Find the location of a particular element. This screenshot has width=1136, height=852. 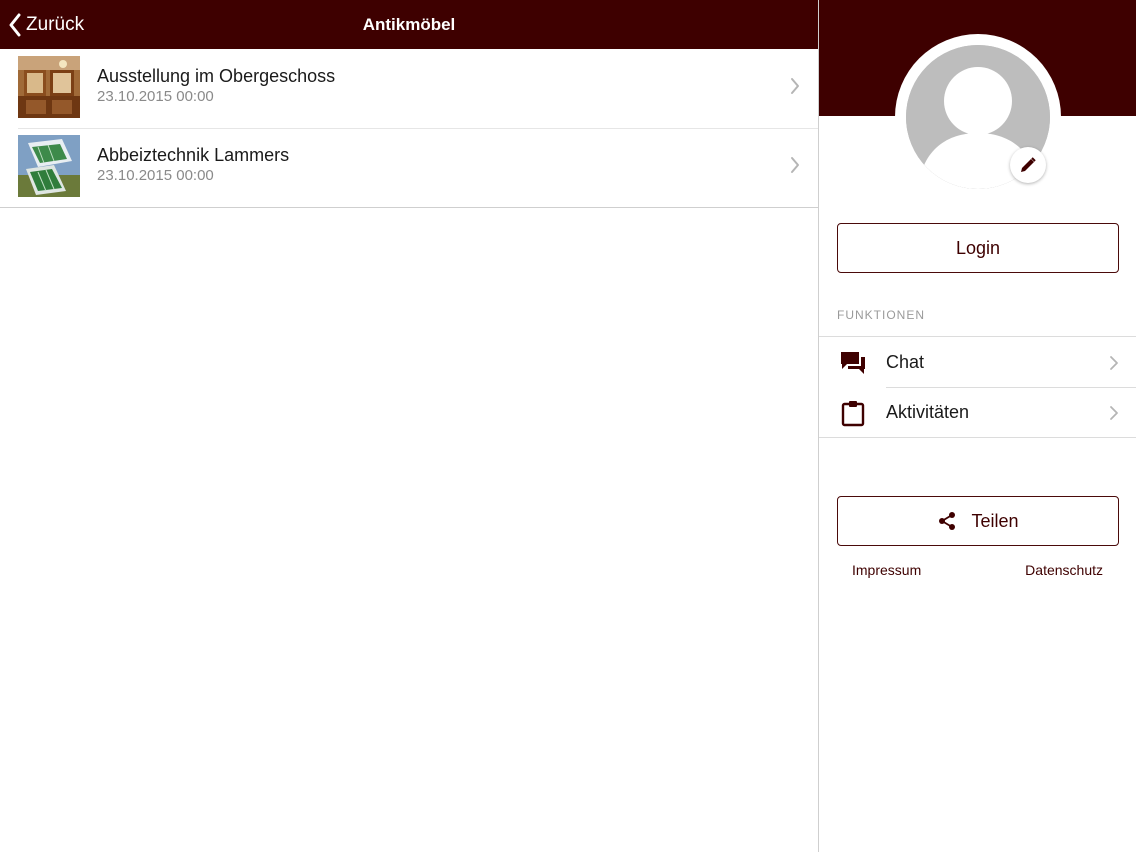

page-title: Antikmöbel is located at coordinates (409, 24).